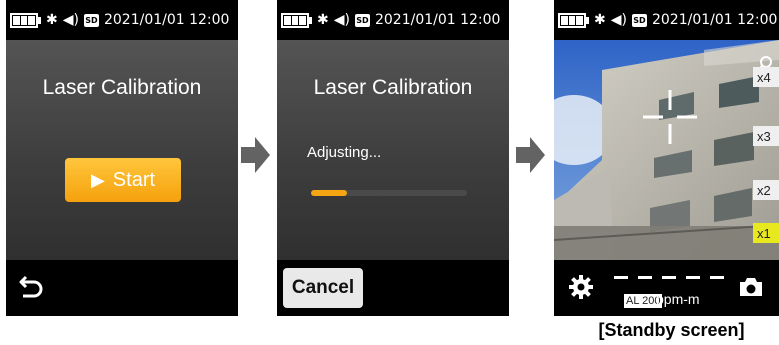  Describe the element at coordinates (766, 233) in the screenshot. I see `zoom-x1-button: x1` at that location.